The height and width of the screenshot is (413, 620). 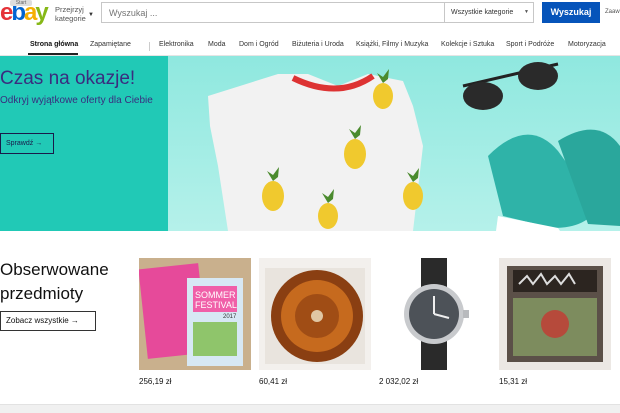 What do you see at coordinates (392, 44) in the screenshot?
I see `nav-item-books-movies-music: Książki, Filmy i Muzyka` at bounding box center [392, 44].